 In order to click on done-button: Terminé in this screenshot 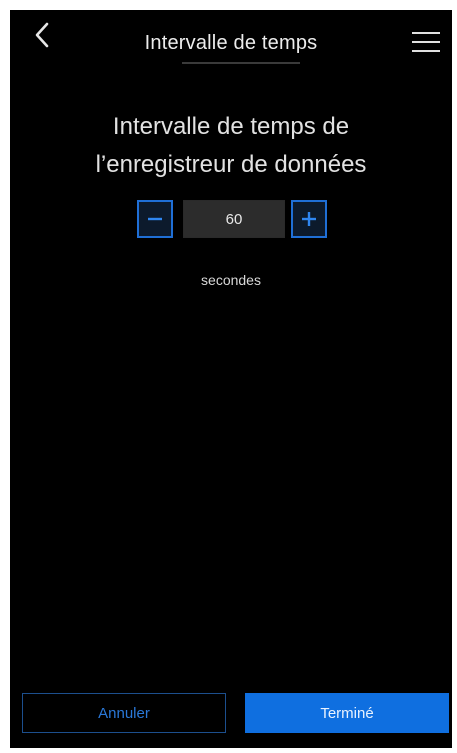, I will do `click(347, 713)`.